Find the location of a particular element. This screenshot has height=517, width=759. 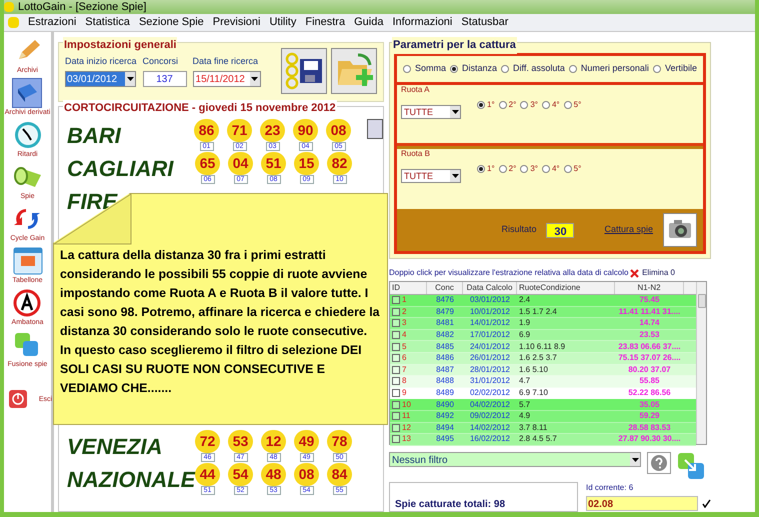

mode-option: Vertibile is located at coordinates (674, 69).